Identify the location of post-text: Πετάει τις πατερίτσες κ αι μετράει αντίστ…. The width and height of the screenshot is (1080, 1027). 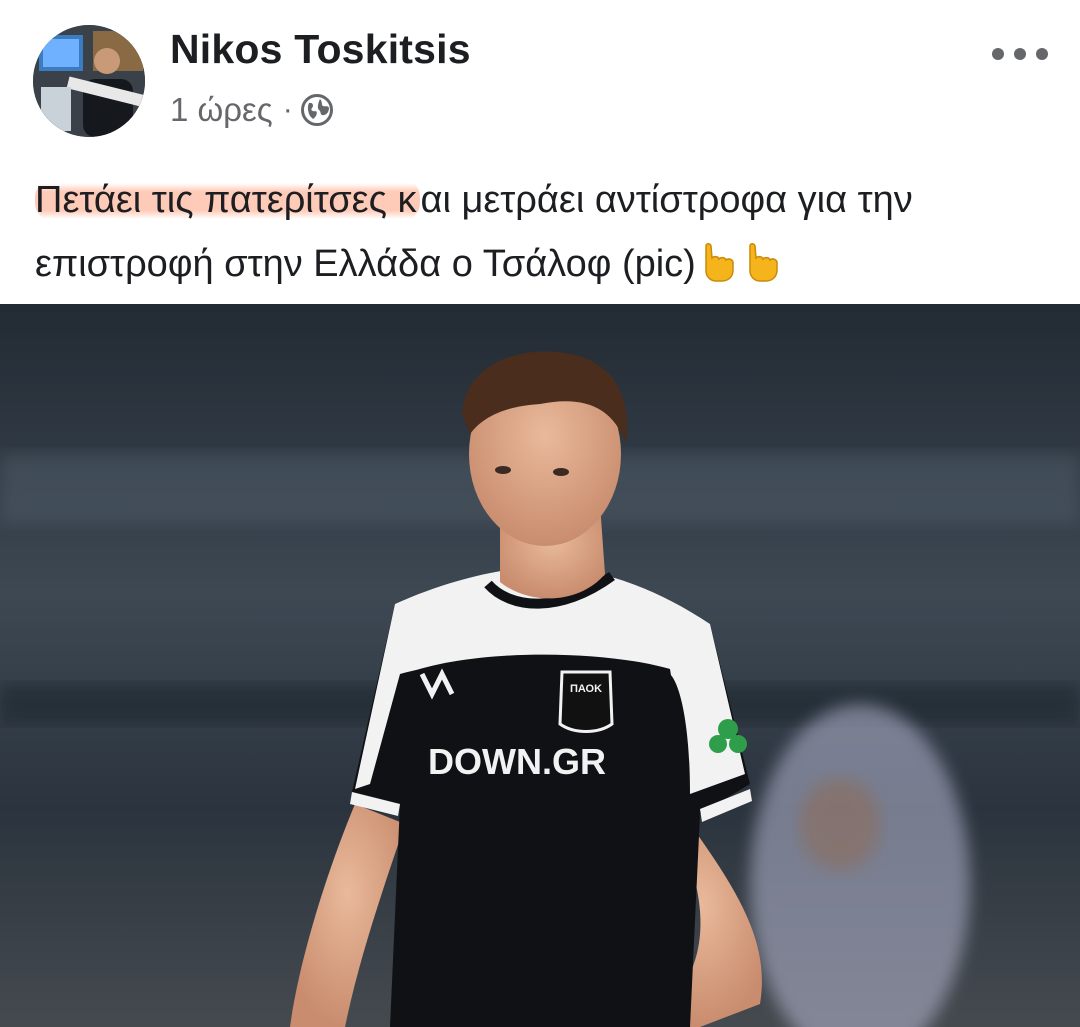
(545, 232).